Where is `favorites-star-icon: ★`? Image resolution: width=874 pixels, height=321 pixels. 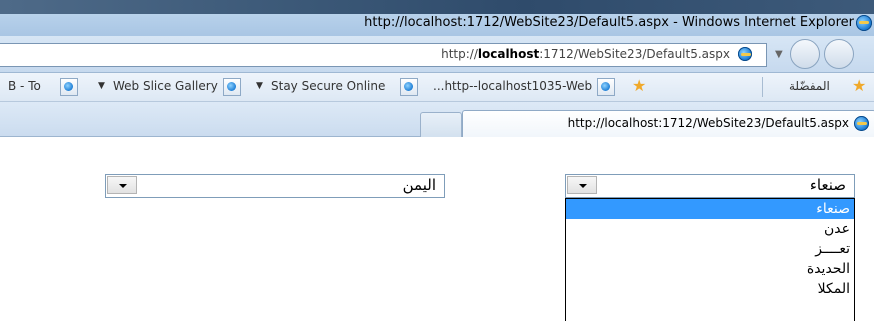
favorites-star-icon: ★ is located at coordinates (861, 86).